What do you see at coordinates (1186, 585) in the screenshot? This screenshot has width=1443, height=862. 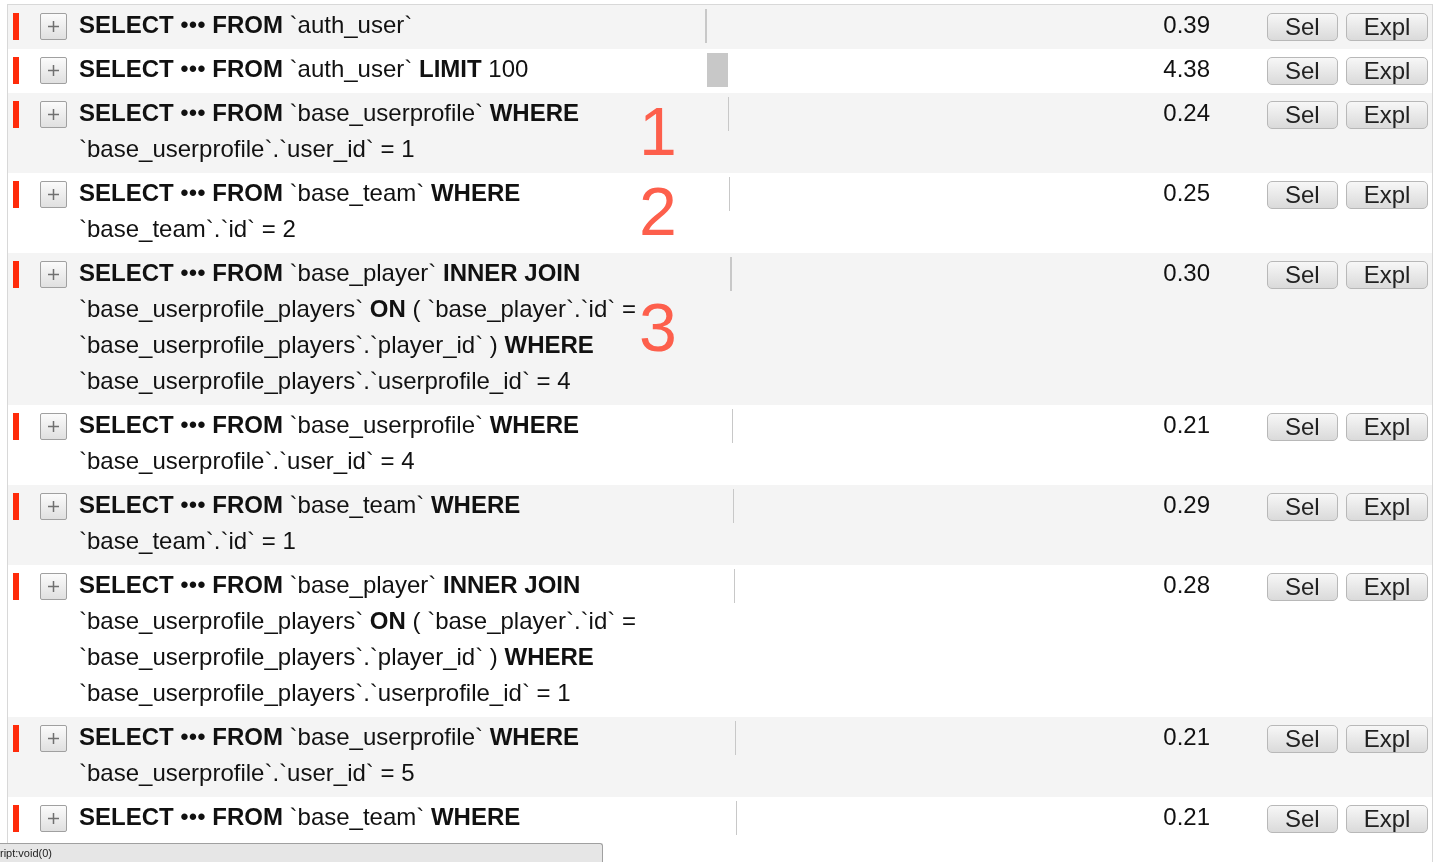 I see `query-time: 0.28` at bounding box center [1186, 585].